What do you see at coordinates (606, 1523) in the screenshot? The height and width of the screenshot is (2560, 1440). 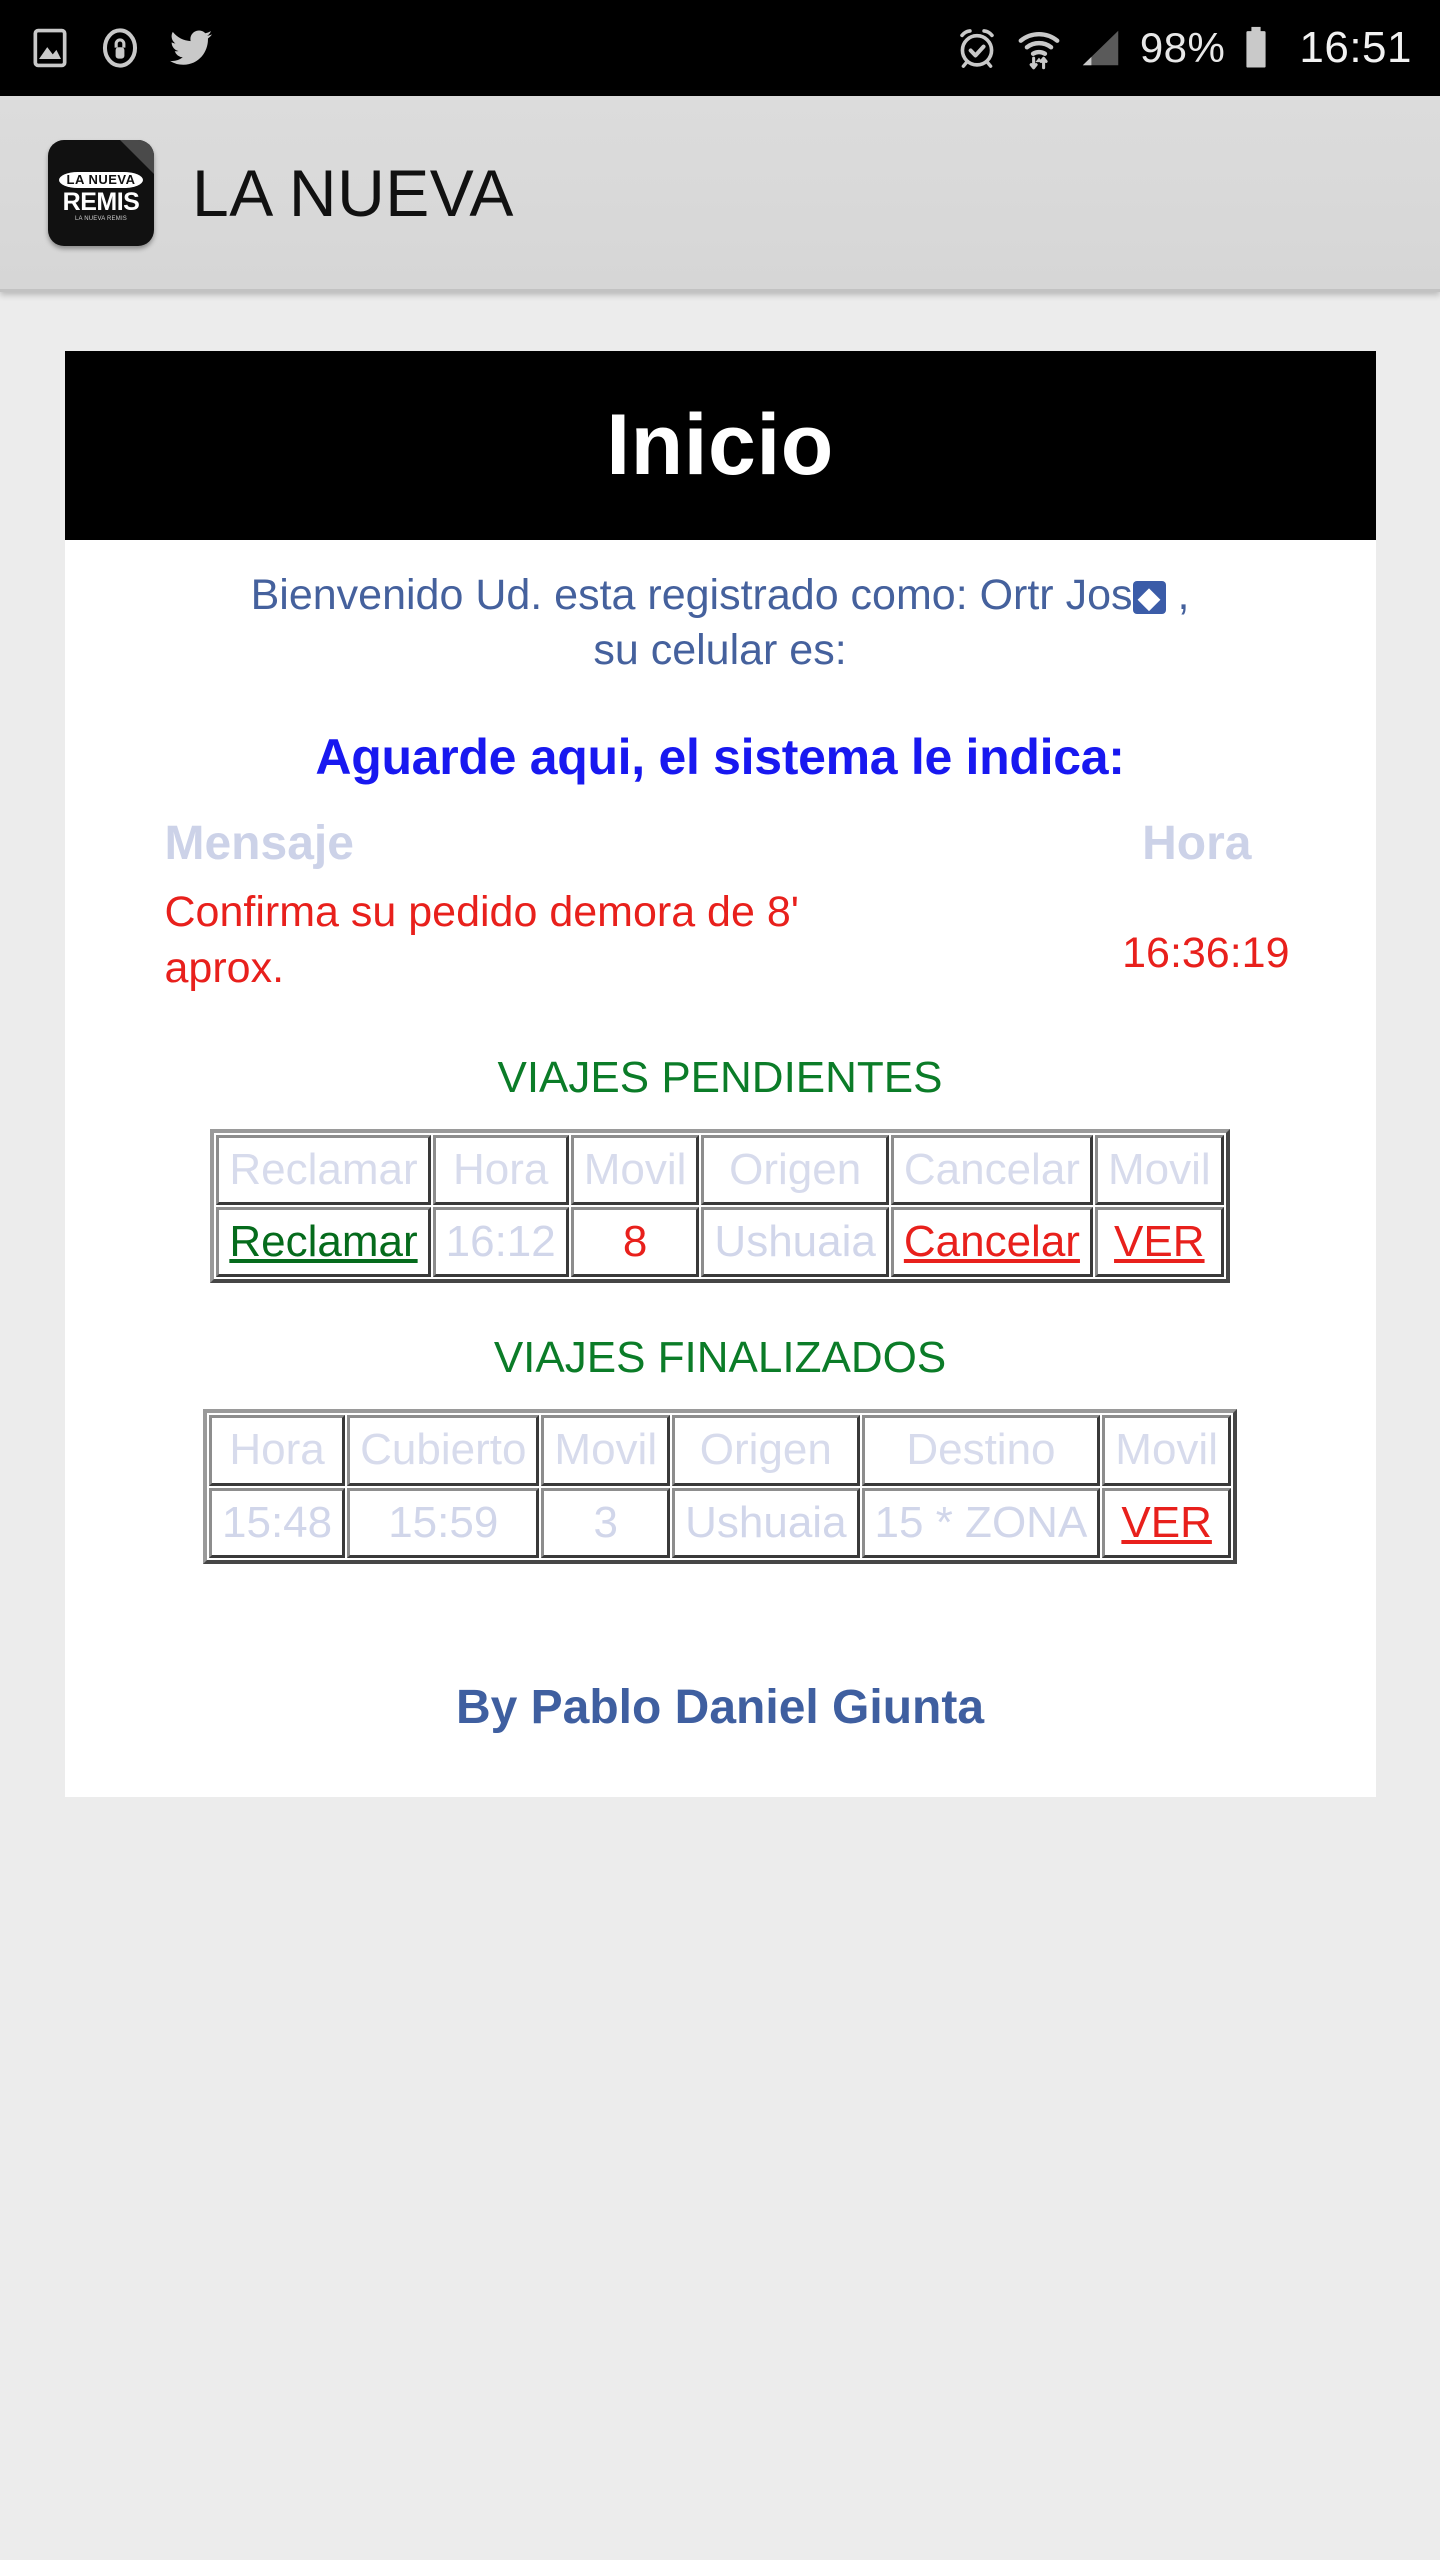 I see `finished-cell-movil: 3` at bounding box center [606, 1523].